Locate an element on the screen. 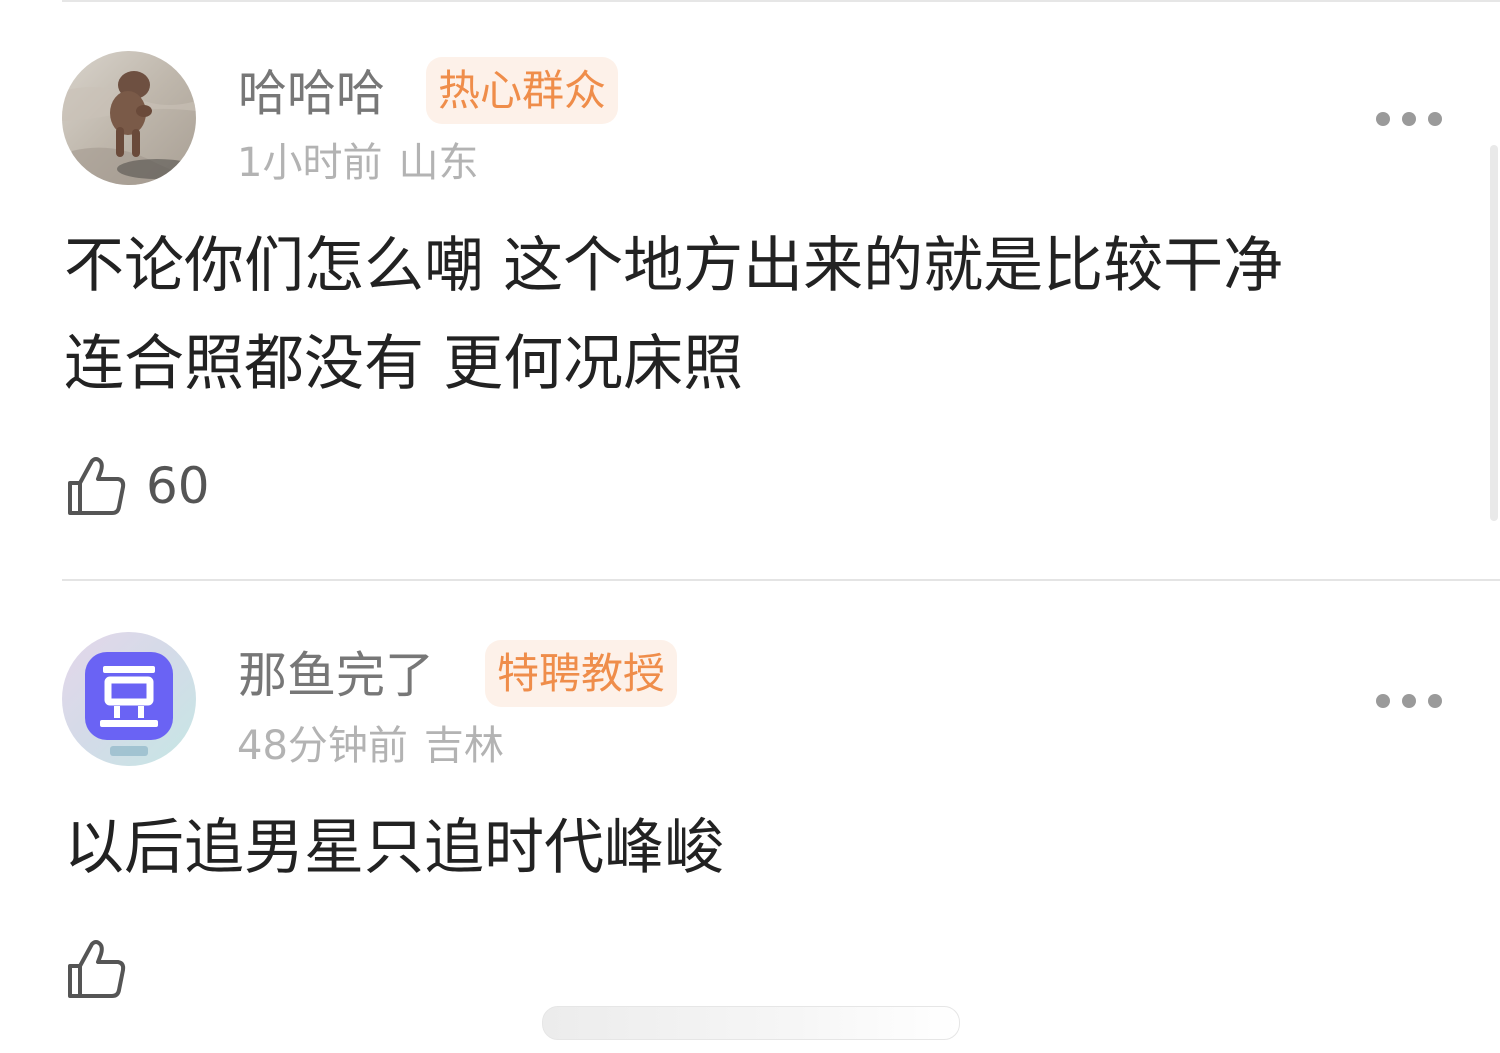 This screenshot has width=1500, height=1053. like-button: 60 is located at coordinates (138, 486).